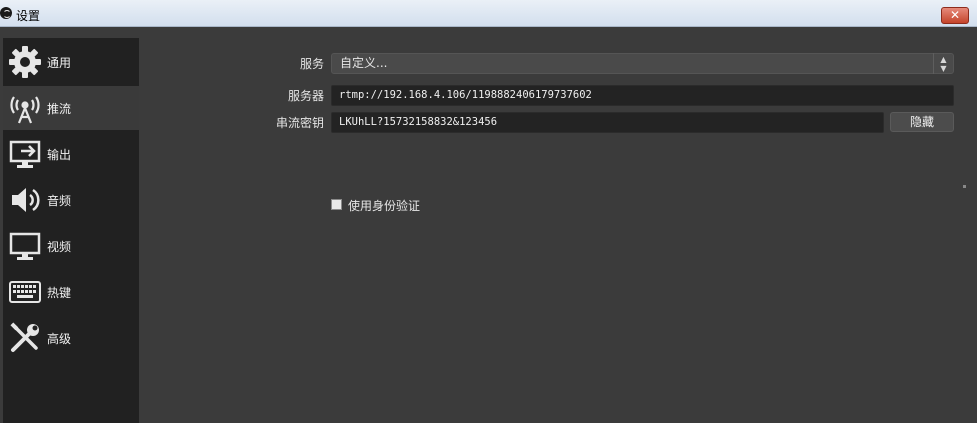 Image resolution: width=977 pixels, height=423 pixels. I want to click on sidebar-item-label: 通用, so click(59, 62).